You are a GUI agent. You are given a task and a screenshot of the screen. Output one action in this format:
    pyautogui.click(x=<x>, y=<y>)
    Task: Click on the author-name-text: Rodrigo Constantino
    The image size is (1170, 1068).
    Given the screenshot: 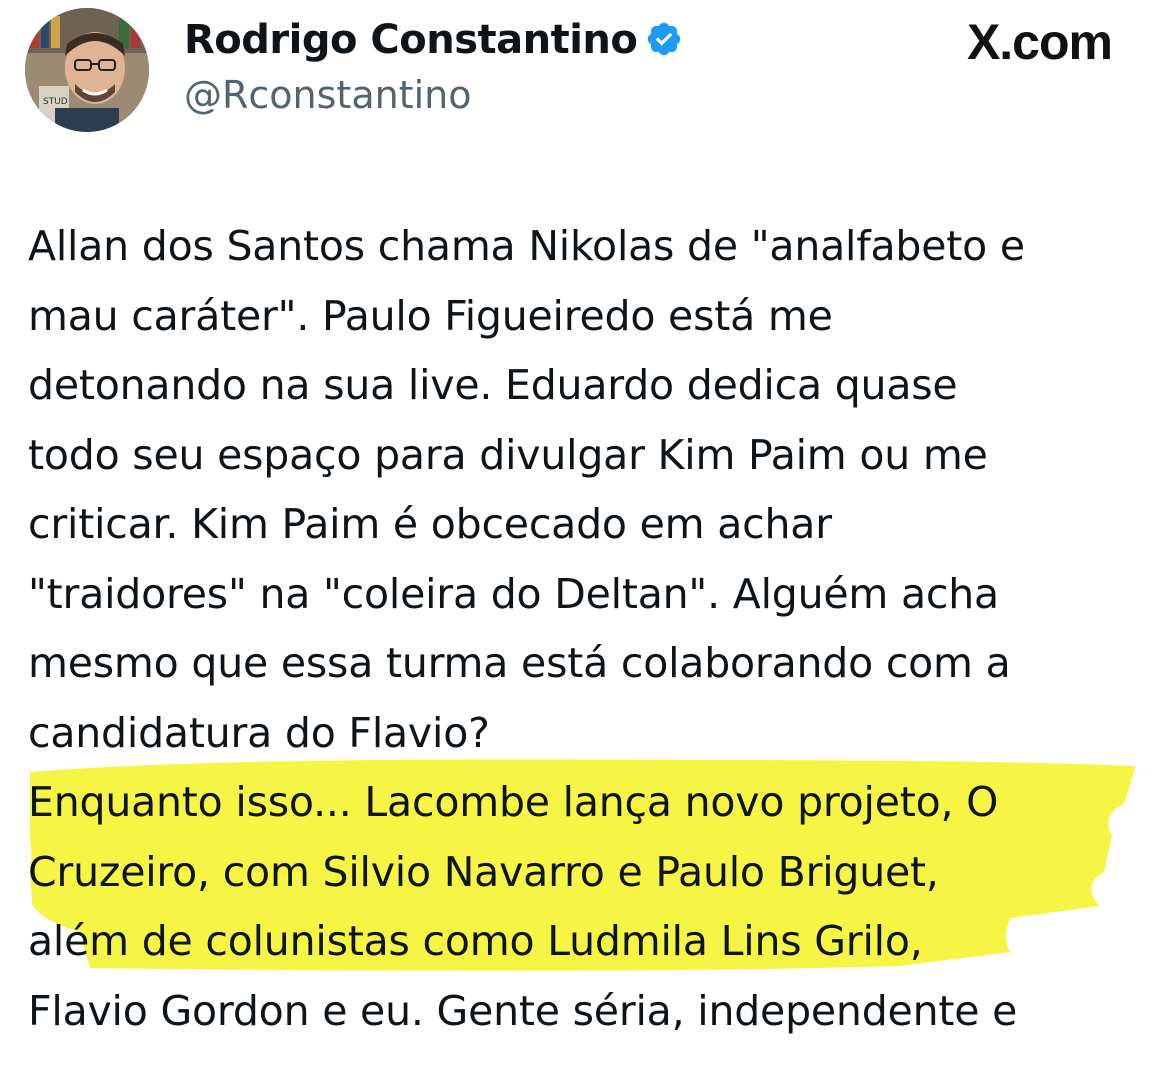 What is the action you would take?
    pyautogui.click(x=411, y=40)
    